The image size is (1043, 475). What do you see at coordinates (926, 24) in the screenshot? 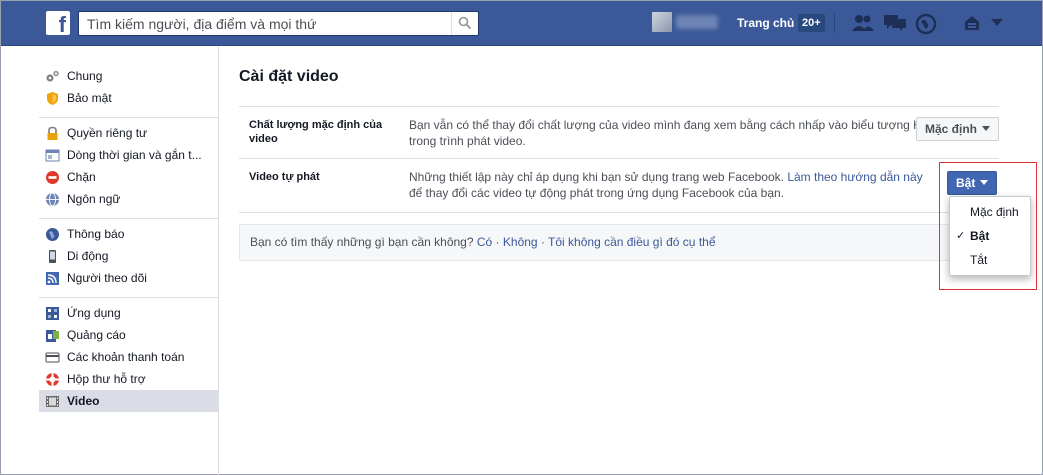
I see `notifications-globe-icon` at bounding box center [926, 24].